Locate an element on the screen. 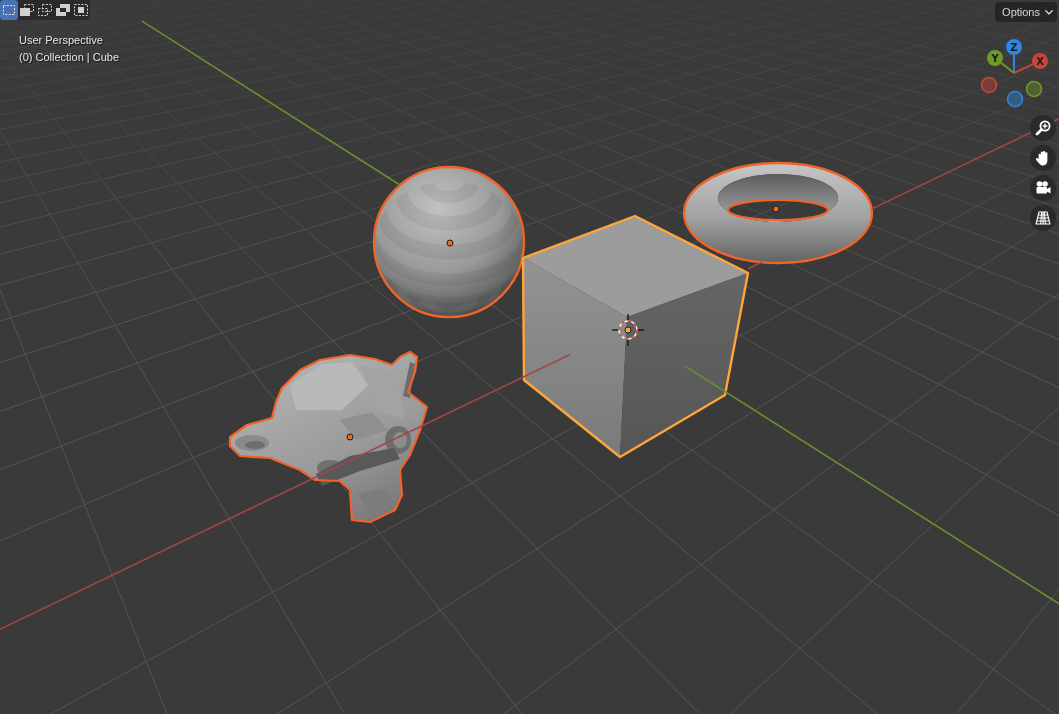  camera-view-button is located at coordinates (1043, 188).